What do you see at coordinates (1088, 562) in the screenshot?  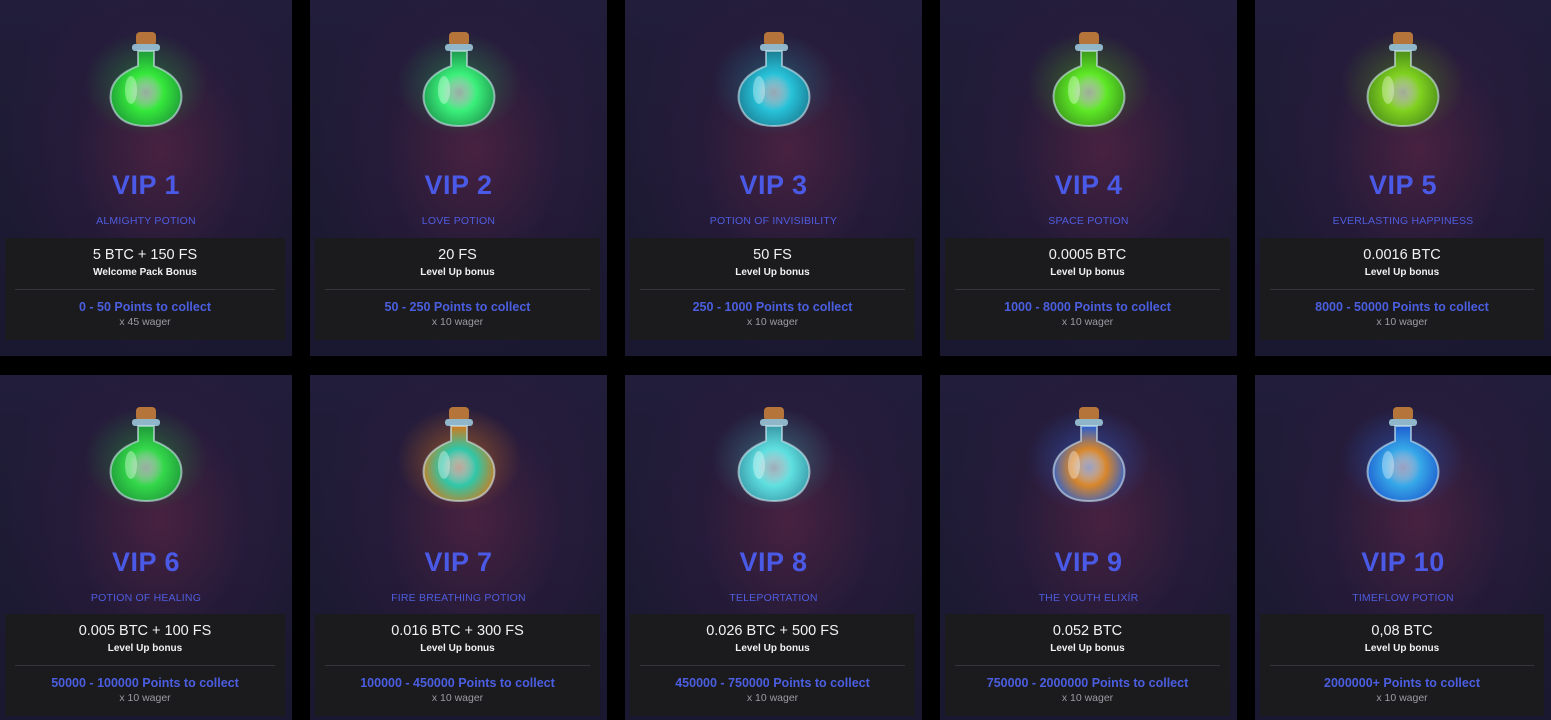 I see `vip-level-title: VIP 9` at bounding box center [1088, 562].